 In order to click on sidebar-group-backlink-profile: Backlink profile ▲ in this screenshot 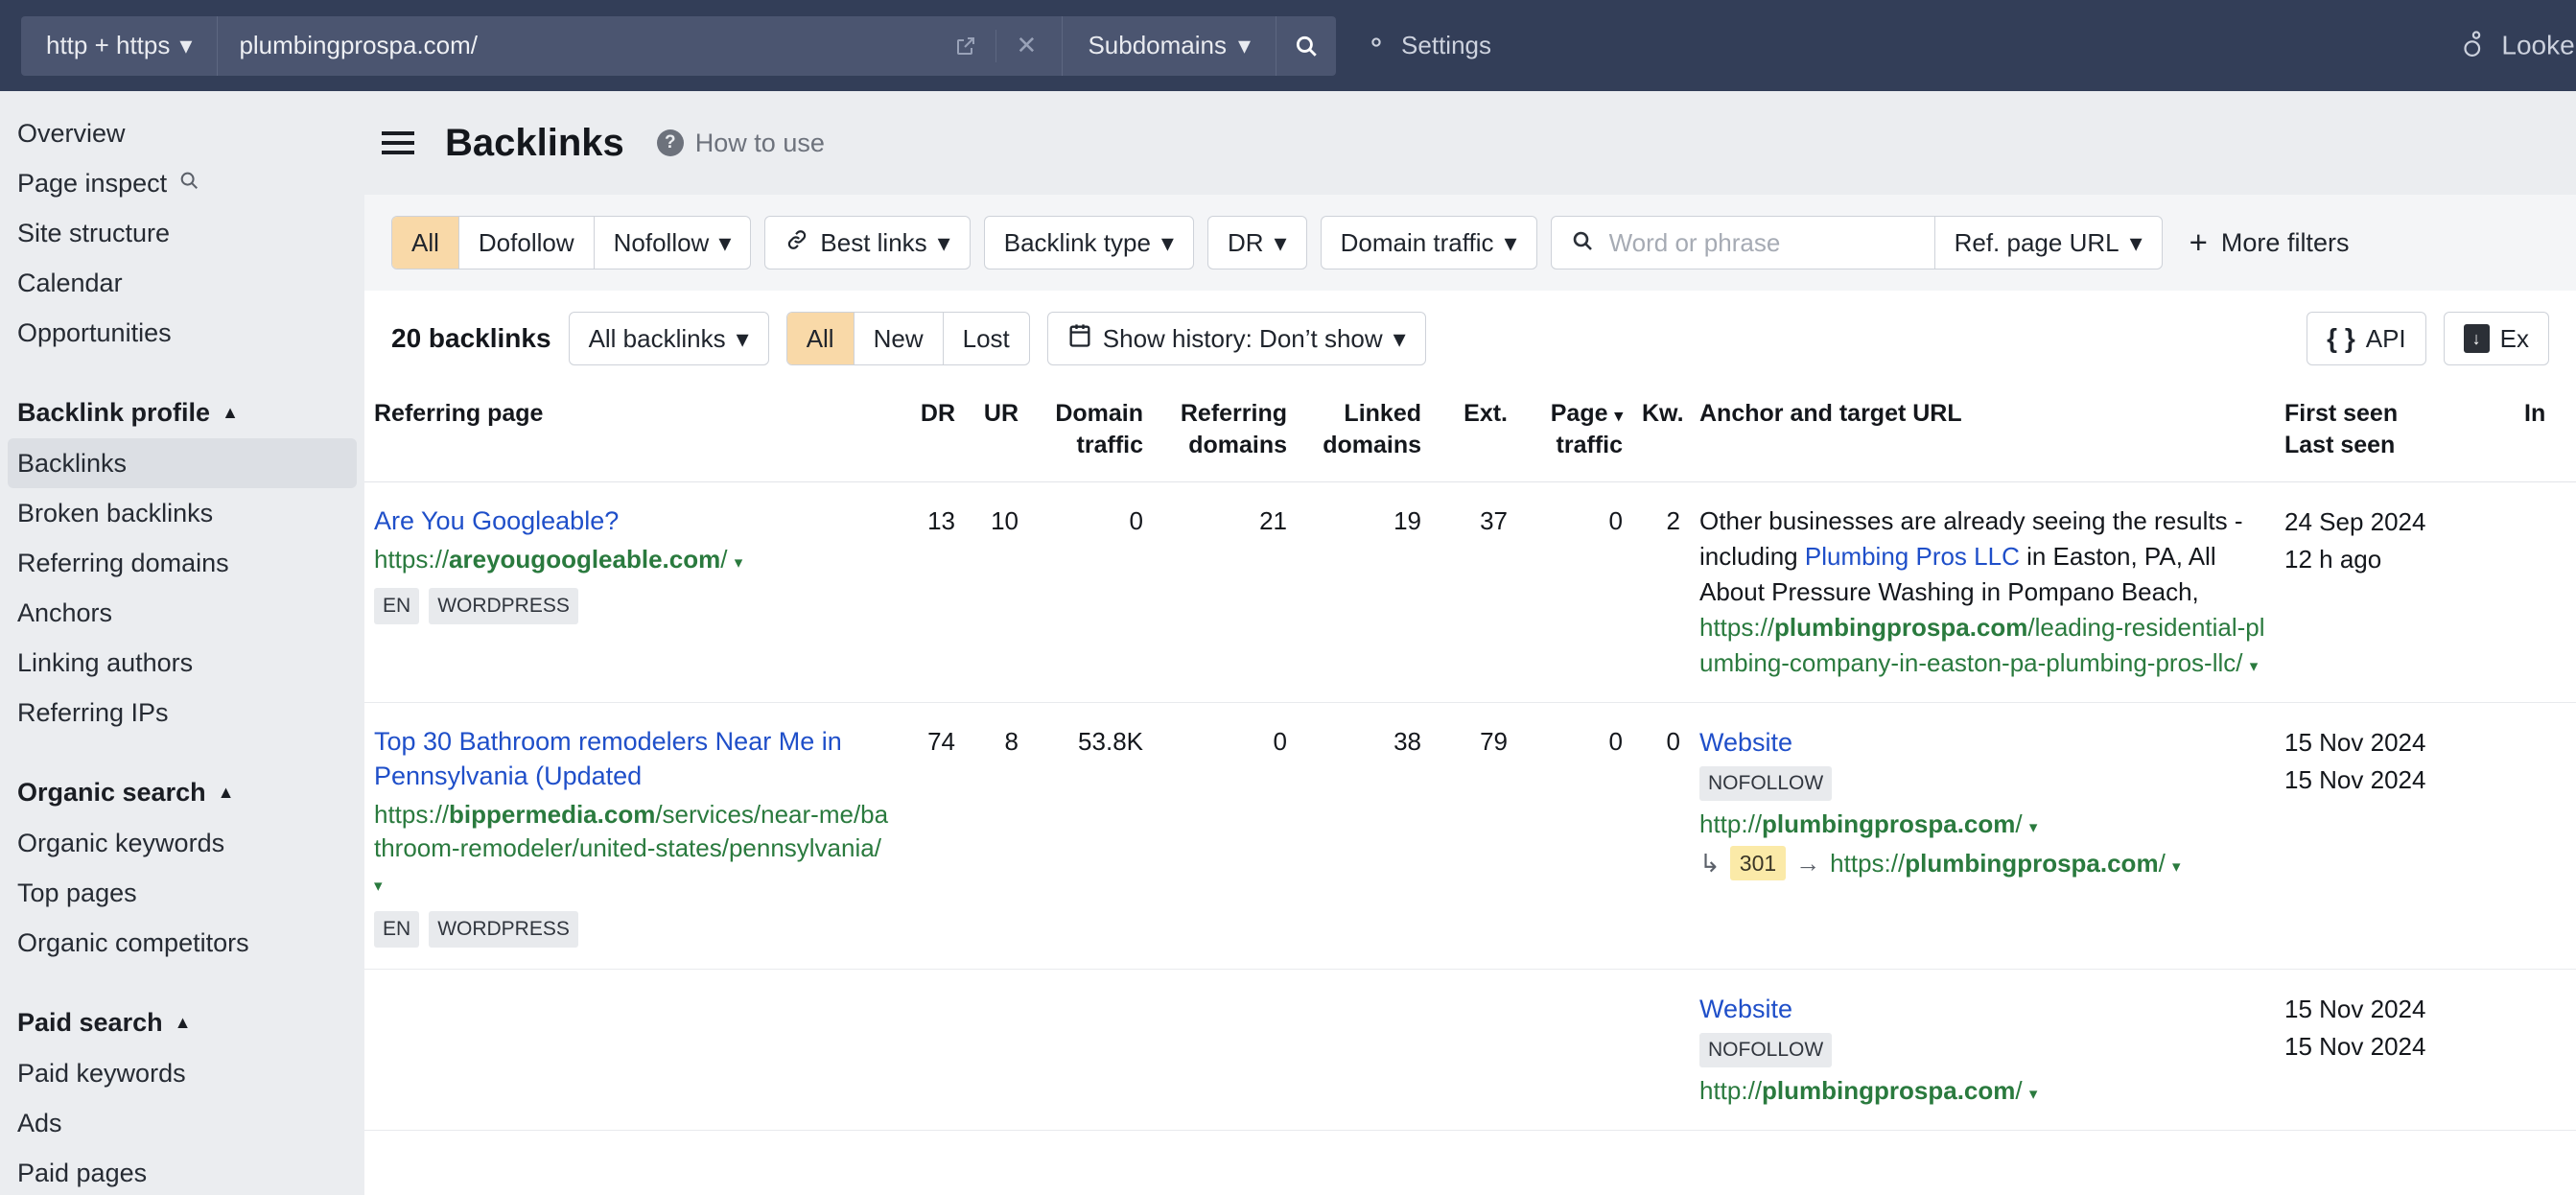, I will do `click(182, 412)`.